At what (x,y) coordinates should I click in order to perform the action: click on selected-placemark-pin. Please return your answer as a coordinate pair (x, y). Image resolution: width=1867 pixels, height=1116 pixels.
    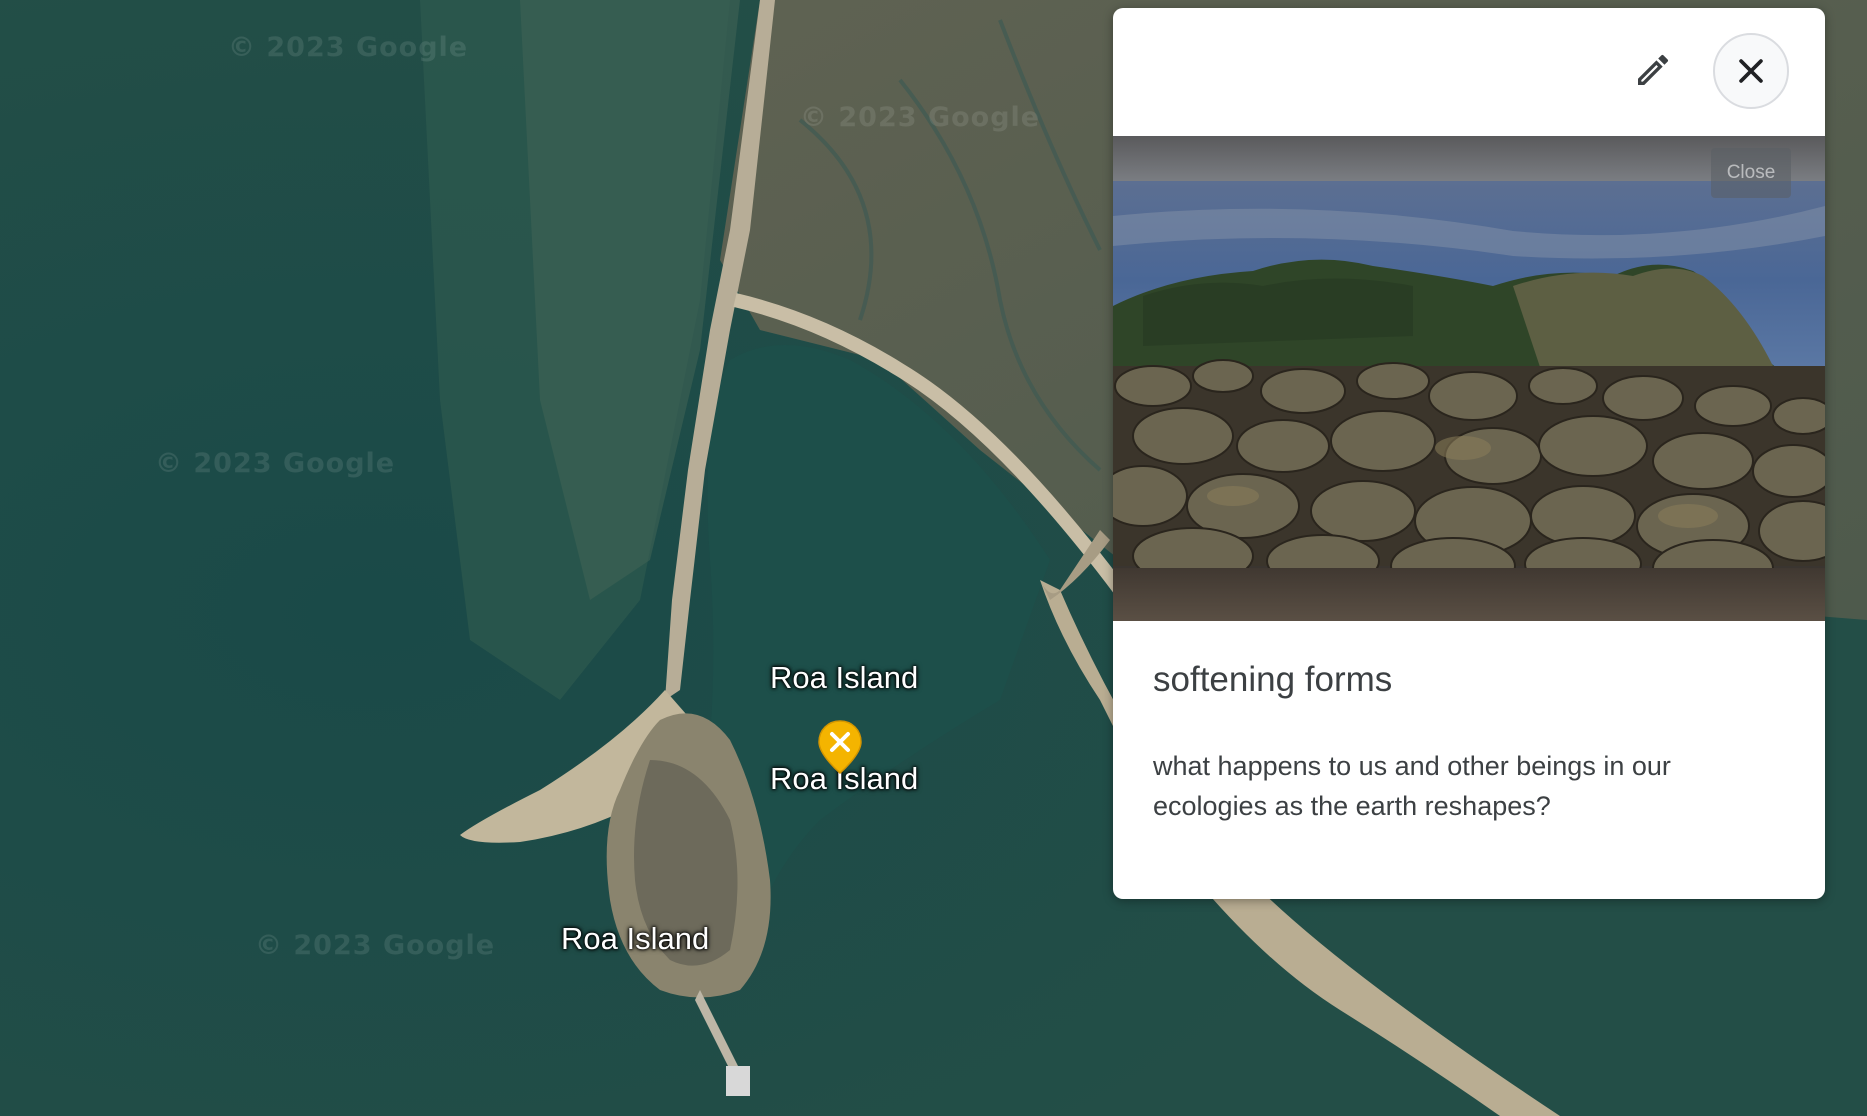
    Looking at the image, I should click on (840, 747).